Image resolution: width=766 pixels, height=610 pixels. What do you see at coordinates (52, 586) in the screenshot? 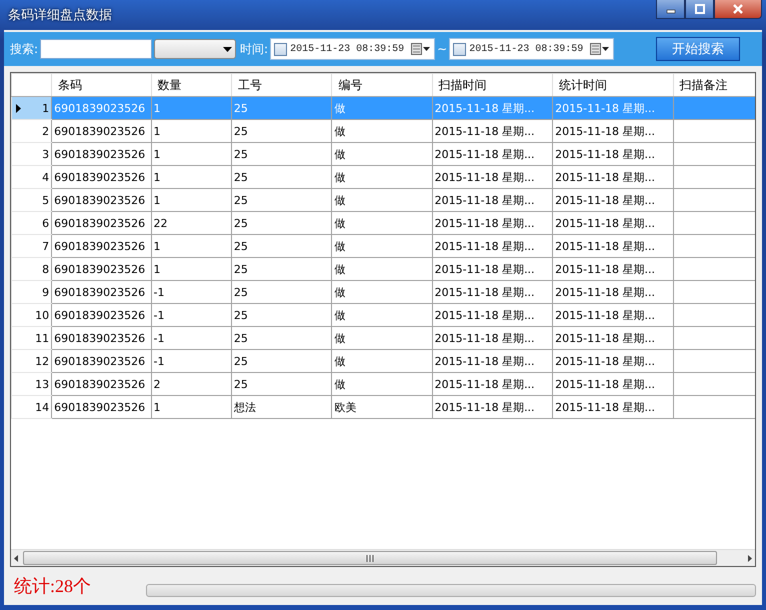
I see `total-count: 统计:28个` at bounding box center [52, 586].